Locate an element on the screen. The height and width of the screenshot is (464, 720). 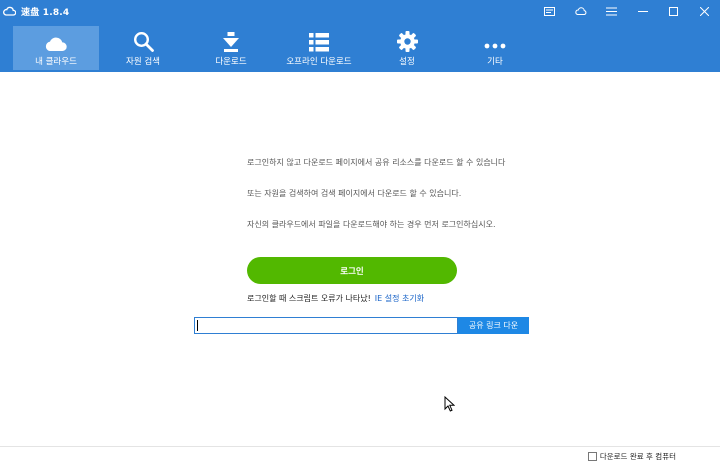
shutdown-after-download-option: 다운로드 완료 후 컴퓨터 is located at coordinates (631, 456).